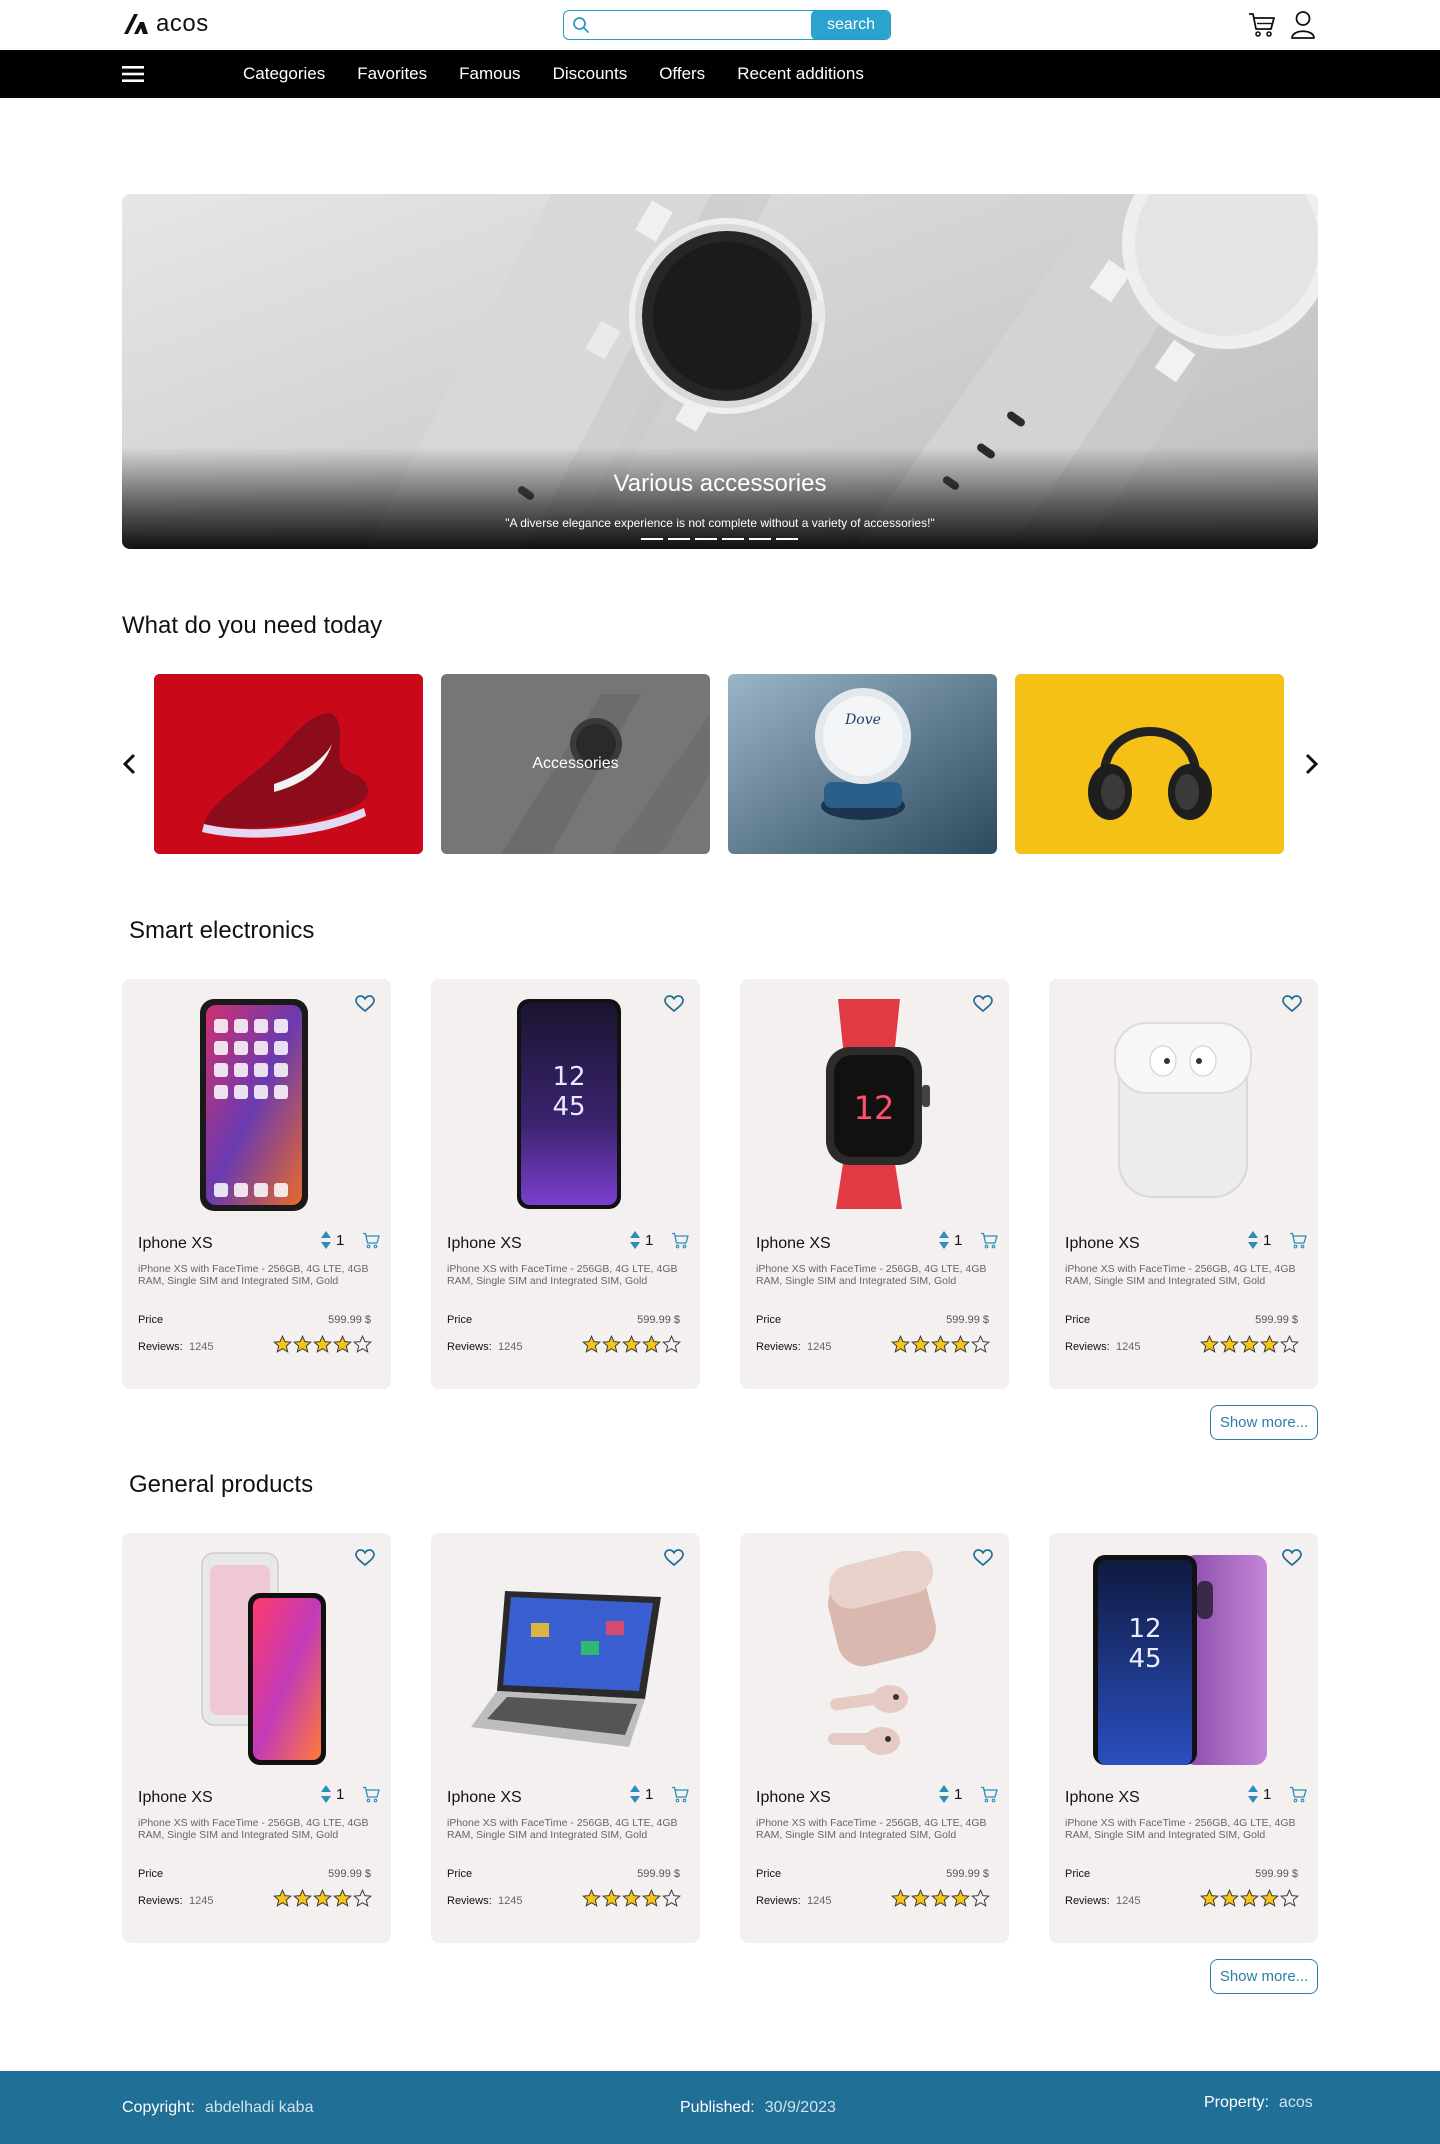  Describe the element at coordinates (575, 764) in the screenshot. I see `category-card: Accessories` at that location.